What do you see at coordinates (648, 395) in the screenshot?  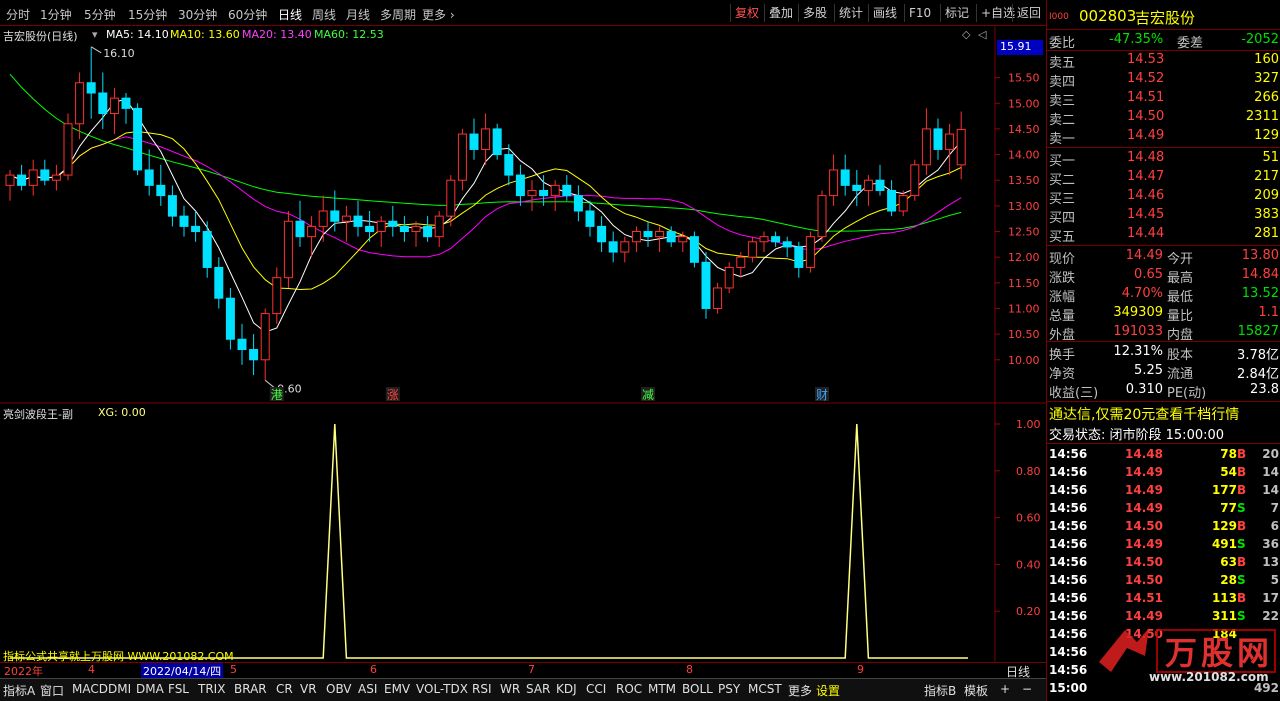 I see `event-marker: 减` at bounding box center [648, 395].